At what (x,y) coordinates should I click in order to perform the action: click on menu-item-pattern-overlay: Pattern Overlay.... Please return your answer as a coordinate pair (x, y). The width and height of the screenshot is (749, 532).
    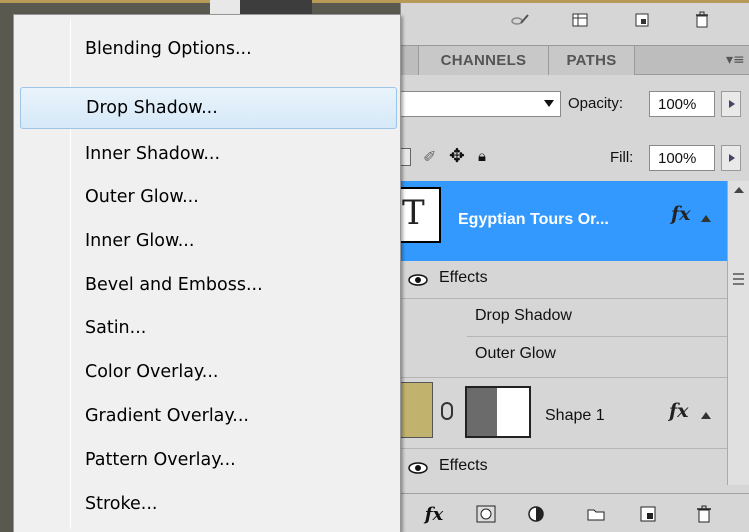
    Looking at the image, I should click on (208, 460).